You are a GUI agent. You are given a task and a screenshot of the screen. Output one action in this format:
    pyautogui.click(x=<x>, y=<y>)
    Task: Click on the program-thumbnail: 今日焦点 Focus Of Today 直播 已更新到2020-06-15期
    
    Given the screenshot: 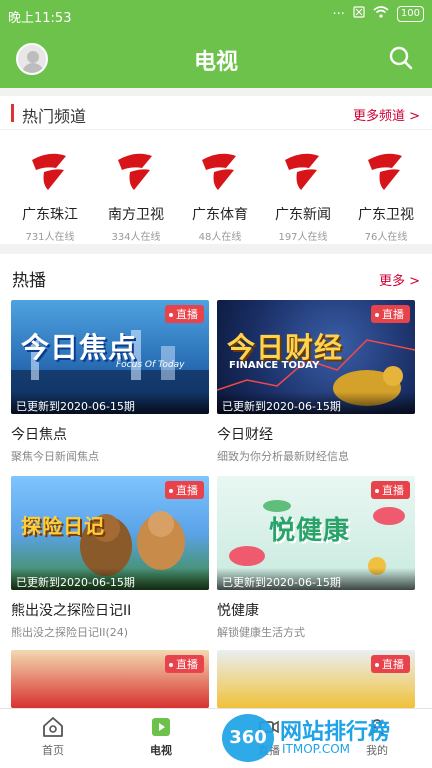 What is the action you would take?
    pyautogui.click(x=110, y=357)
    